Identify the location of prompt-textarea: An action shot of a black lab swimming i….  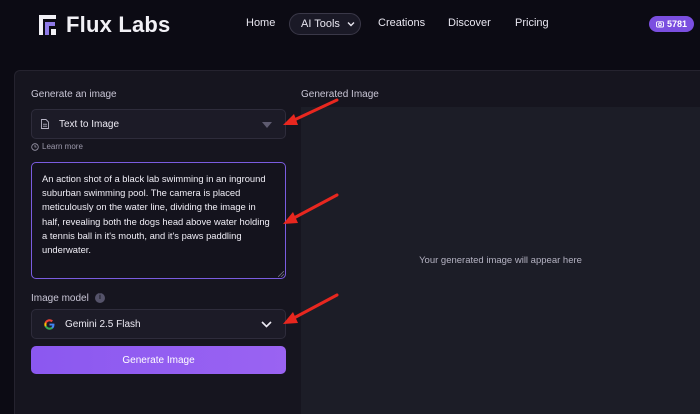
(158, 220).